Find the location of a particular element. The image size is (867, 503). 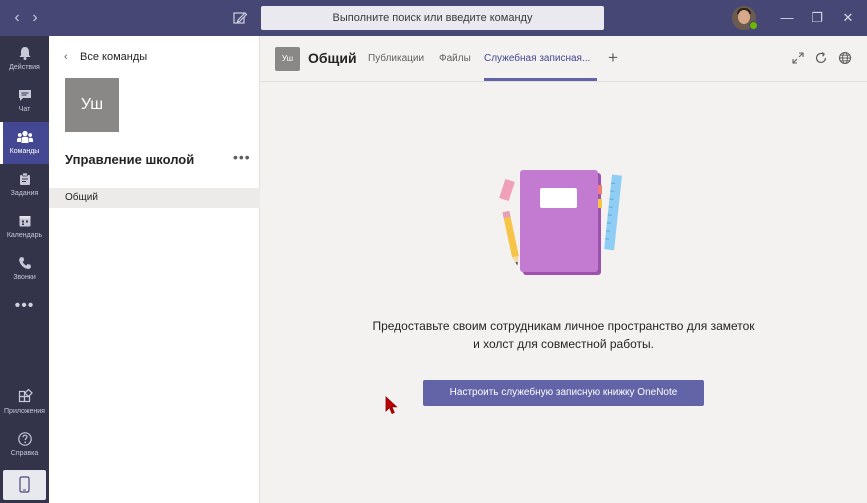

rail-item-label: Чат is located at coordinates (24, 109).